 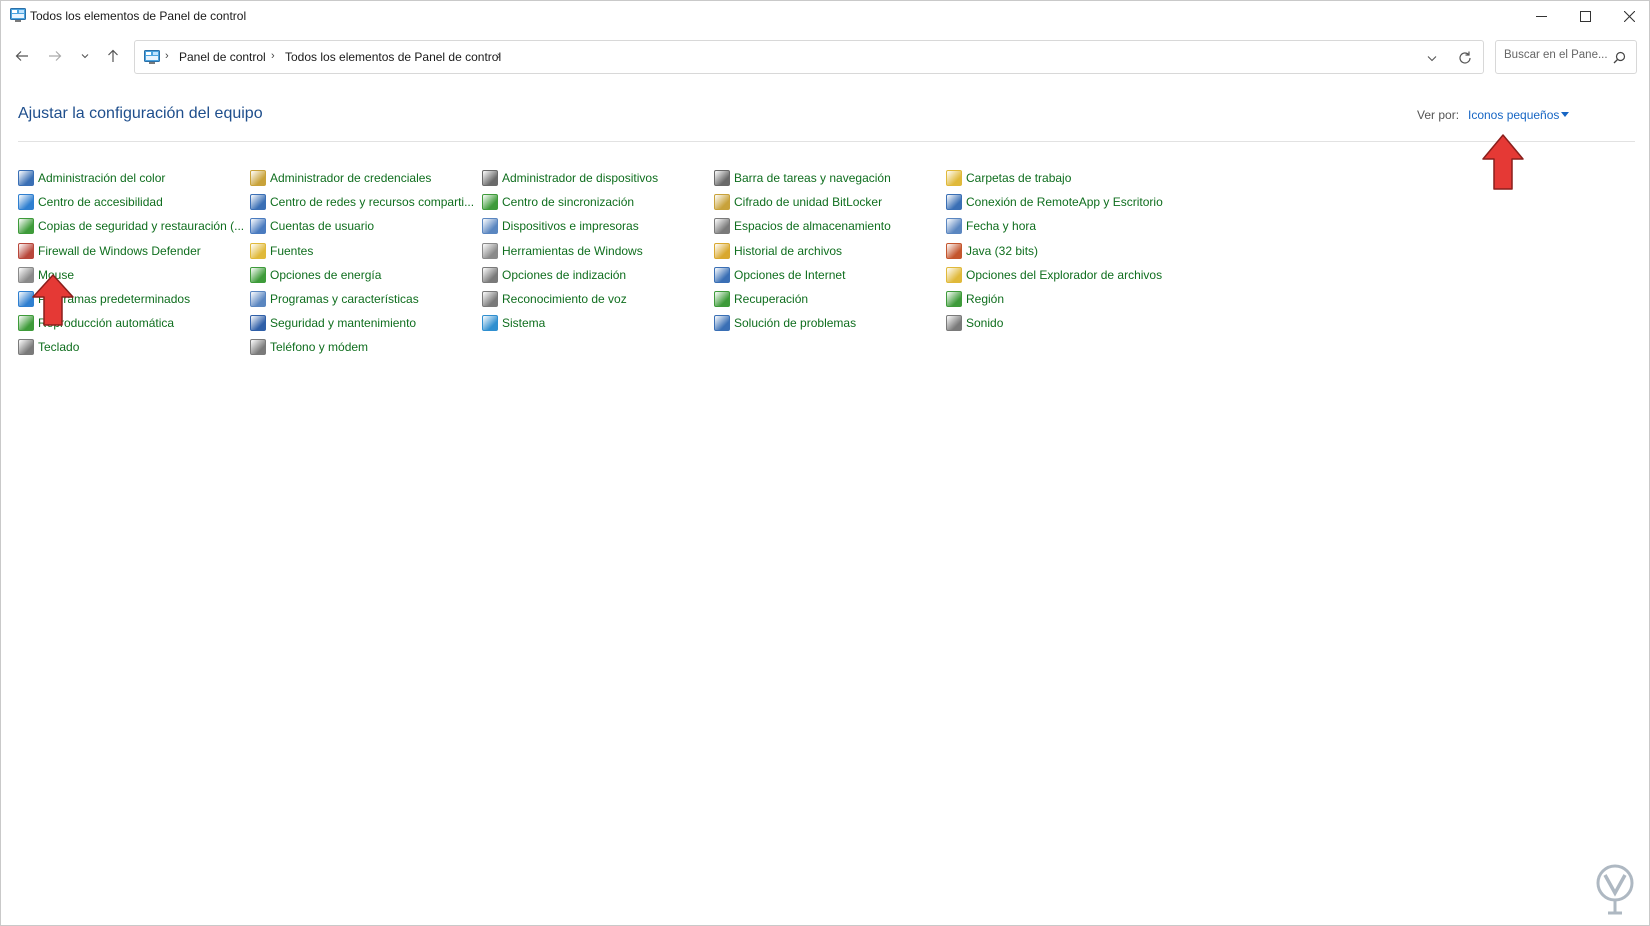 What do you see at coordinates (152, 57) in the screenshot?
I see `control-panel-location-icon` at bounding box center [152, 57].